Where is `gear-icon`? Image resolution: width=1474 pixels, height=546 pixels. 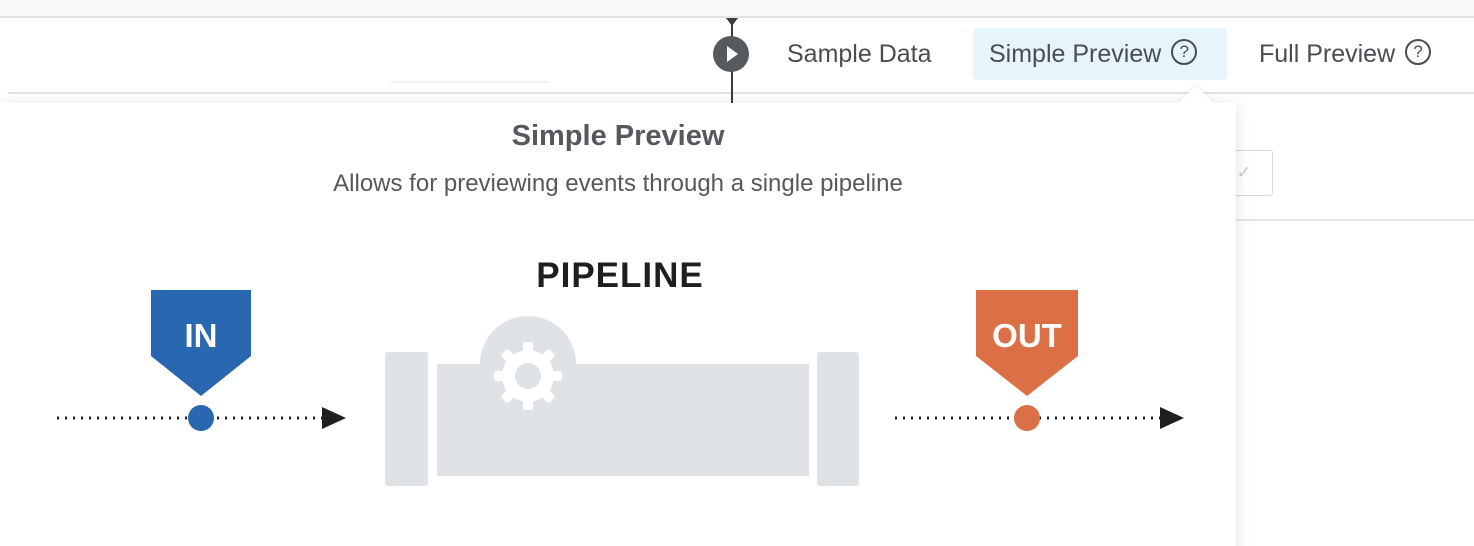 gear-icon is located at coordinates (528, 376).